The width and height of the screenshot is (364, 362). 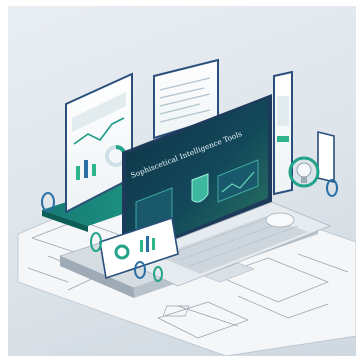 I want to click on floating-card-far-right, so click(x=326, y=157).